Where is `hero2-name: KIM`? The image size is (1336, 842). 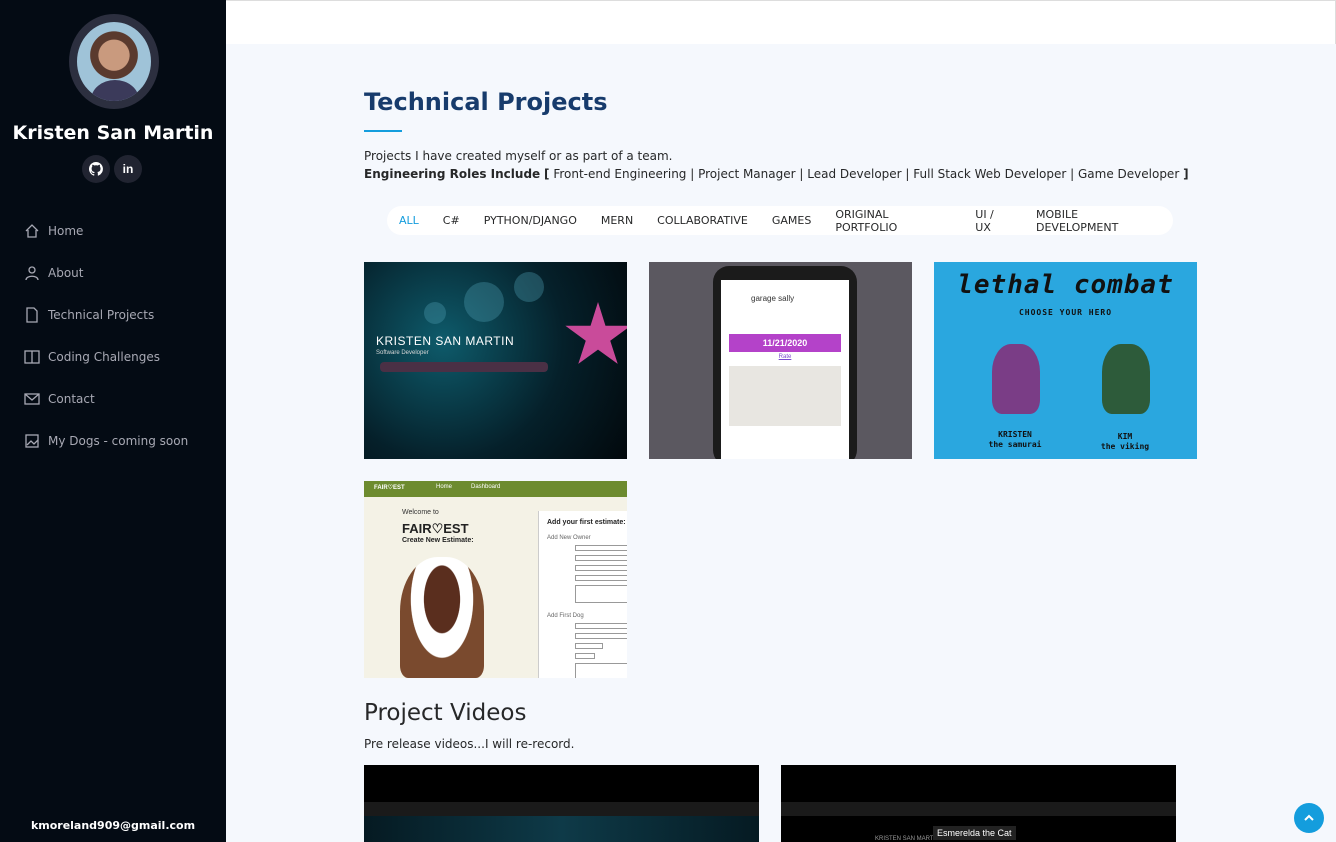
hero2-name: KIM is located at coordinates (1125, 436).